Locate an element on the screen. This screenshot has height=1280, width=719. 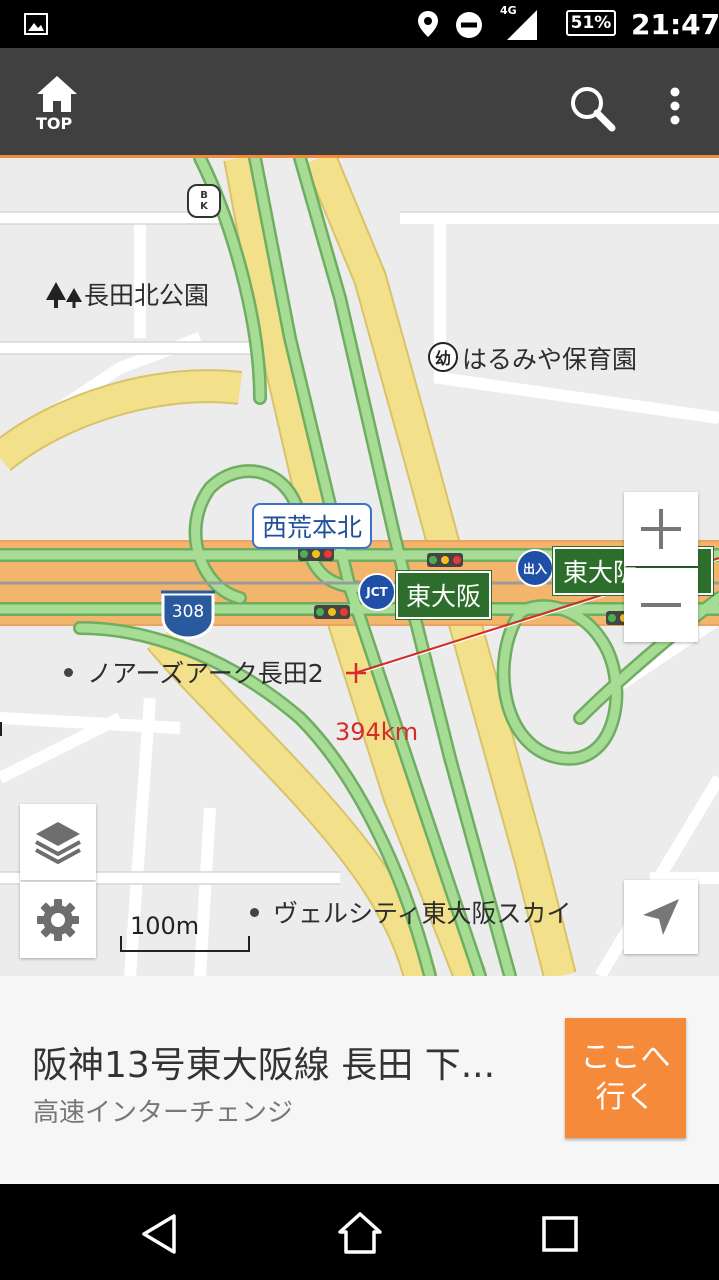
place-category: 高速インターチェンジ is located at coordinates (163, 1113).